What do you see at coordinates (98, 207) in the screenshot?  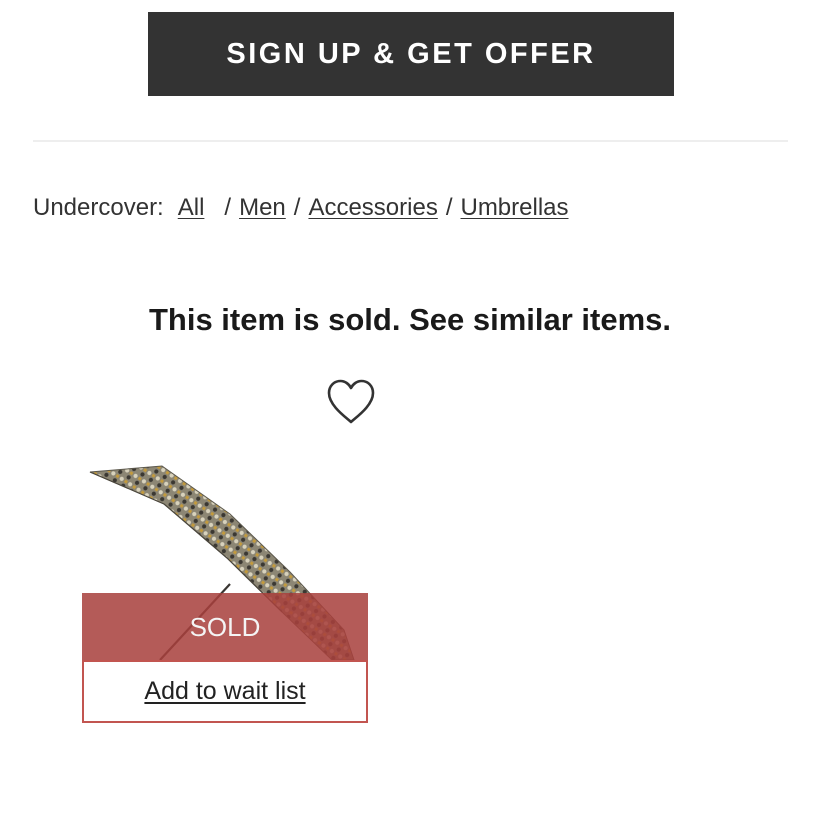 I see `breadcrumb-brand: Undercover:` at bounding box center [98, 207].